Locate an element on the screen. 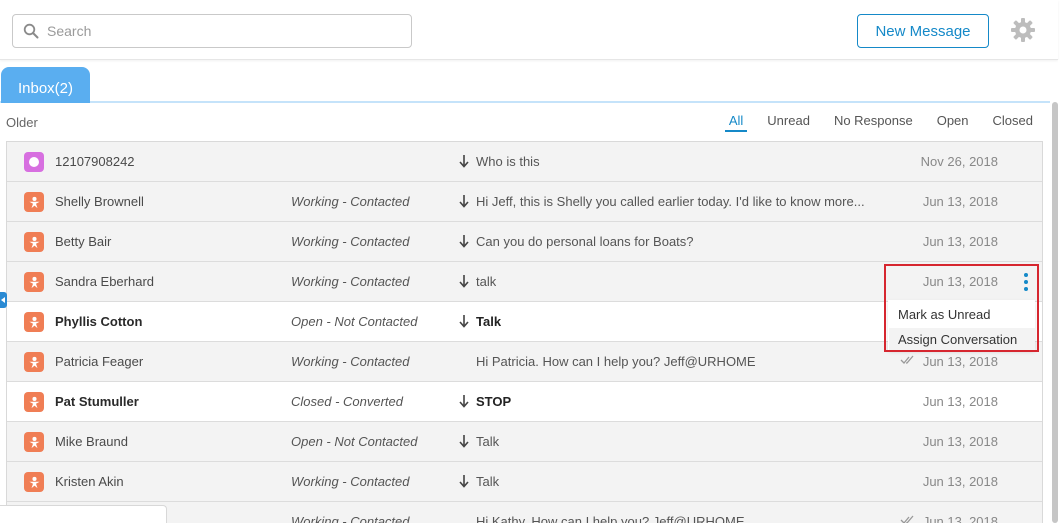 The image size is (1063, 523). search-input is located at coordinates (217, 31).